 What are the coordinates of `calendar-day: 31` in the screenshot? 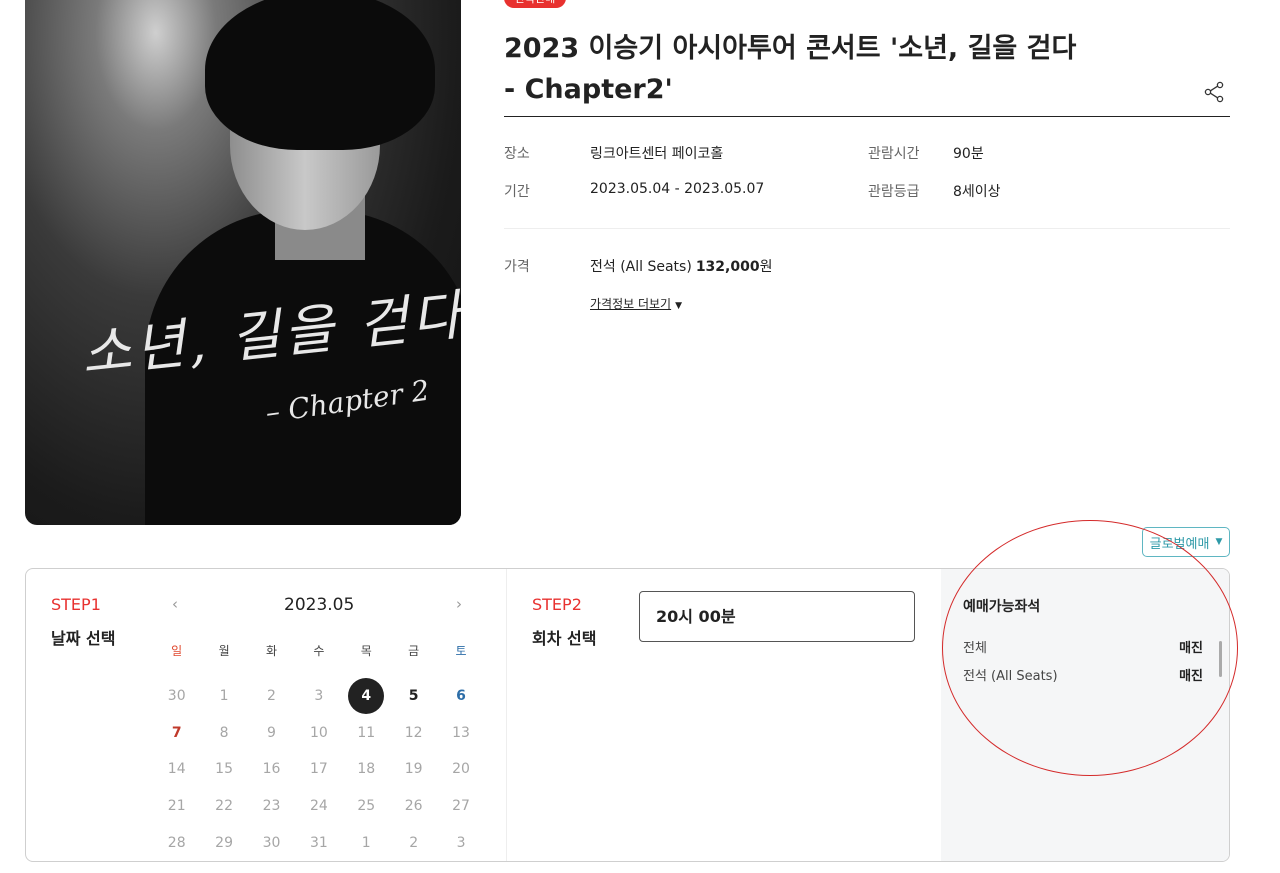 It's located at (318, 842).